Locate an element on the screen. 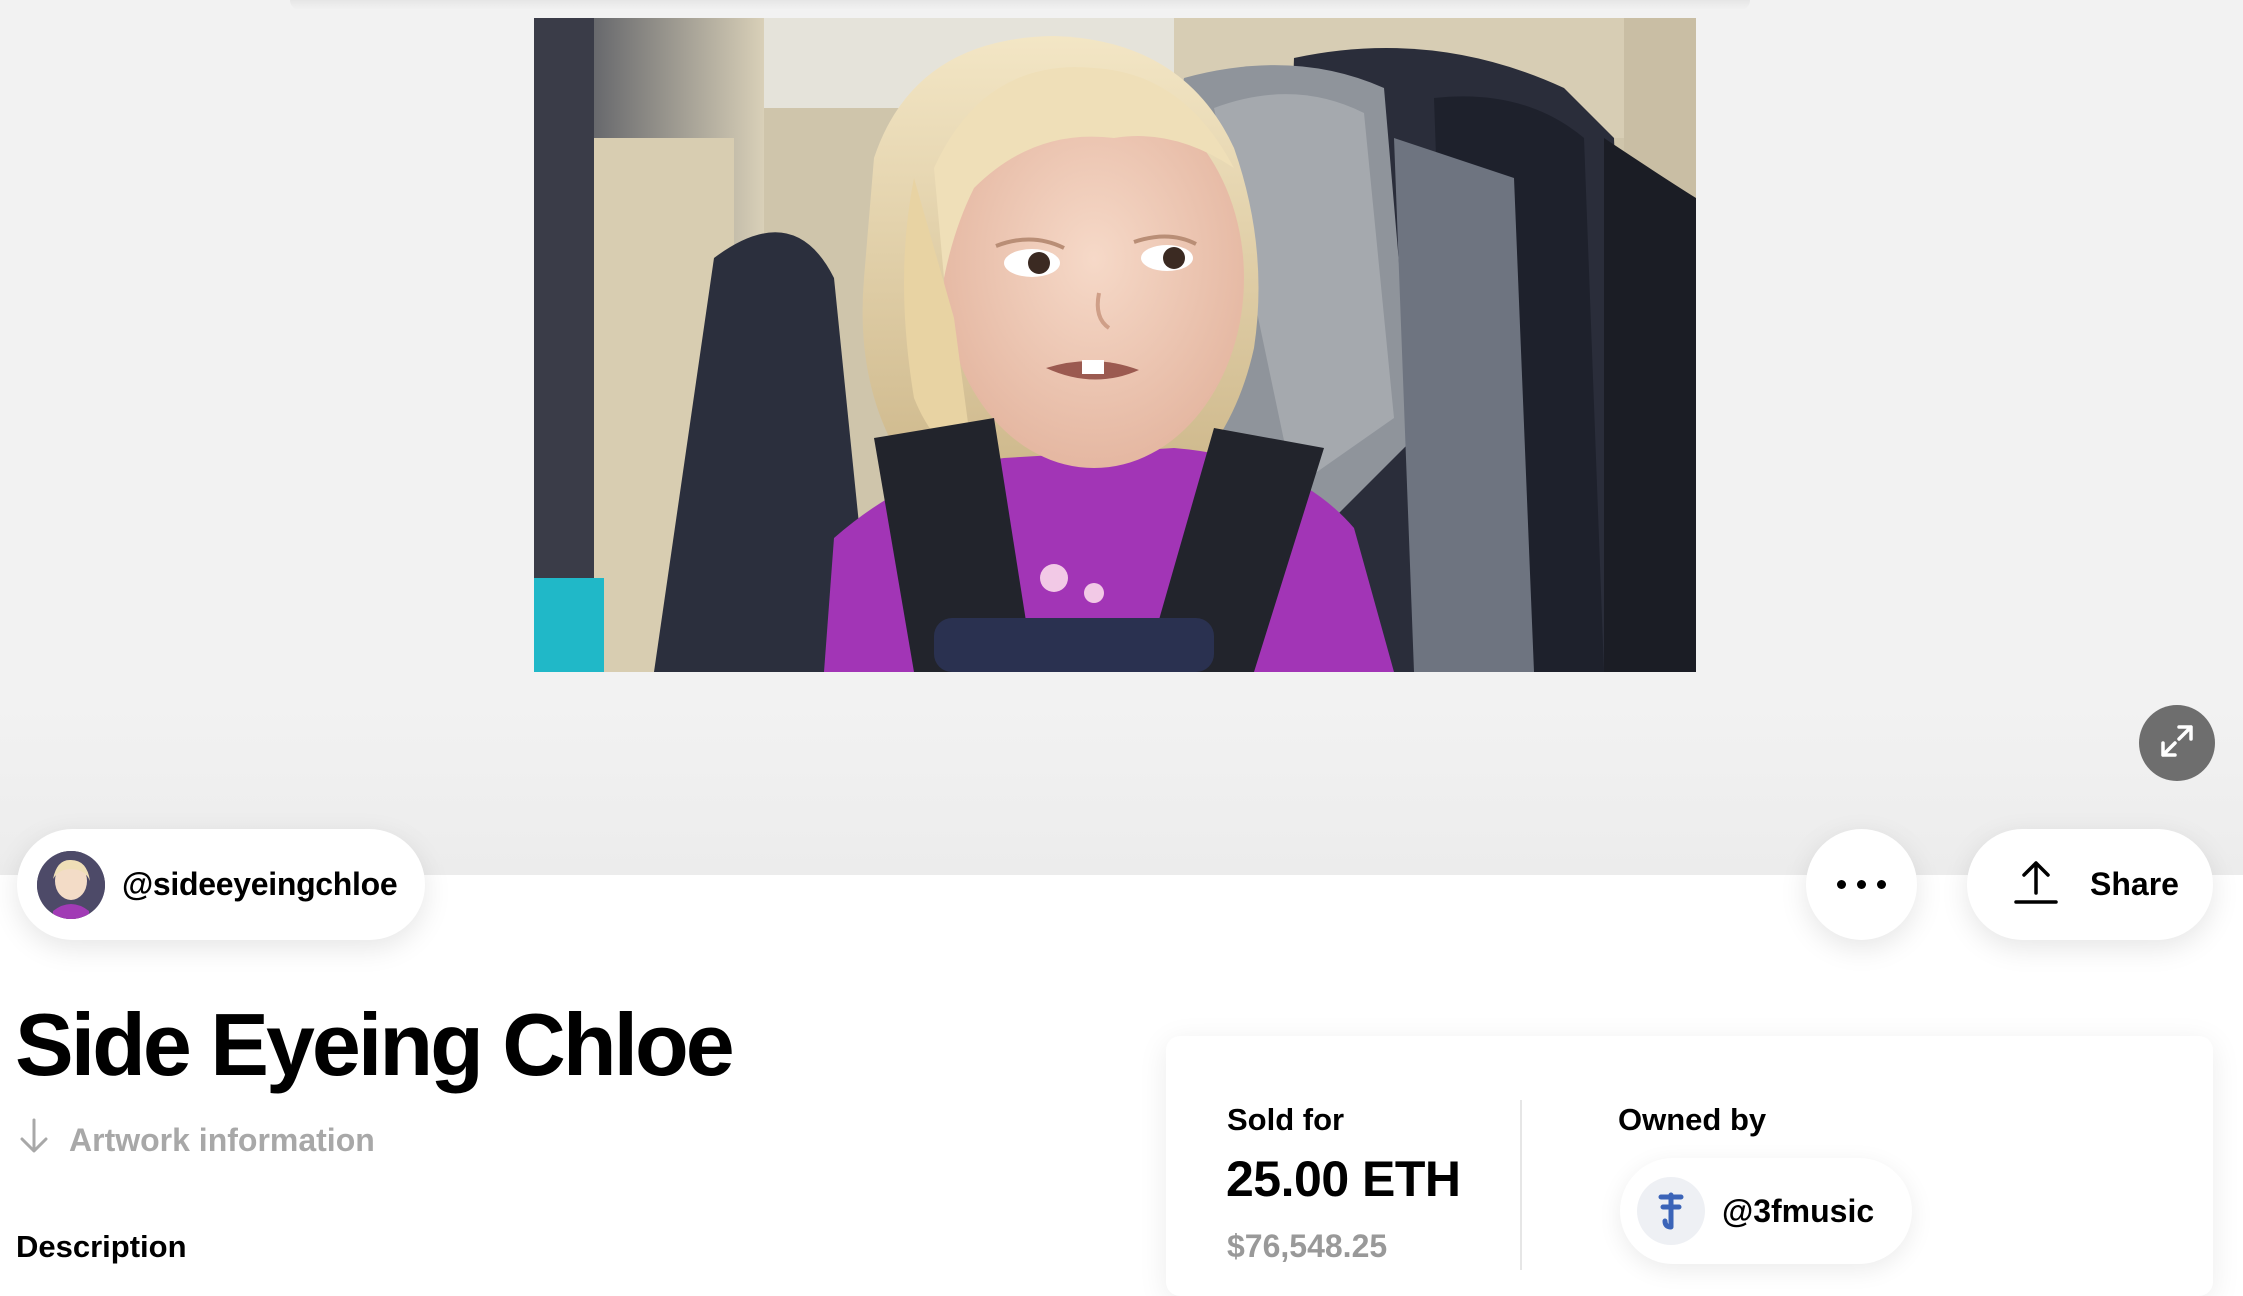 The image size is (2243, 1296). more-dots-icon is located at coordinates (1861, 884).